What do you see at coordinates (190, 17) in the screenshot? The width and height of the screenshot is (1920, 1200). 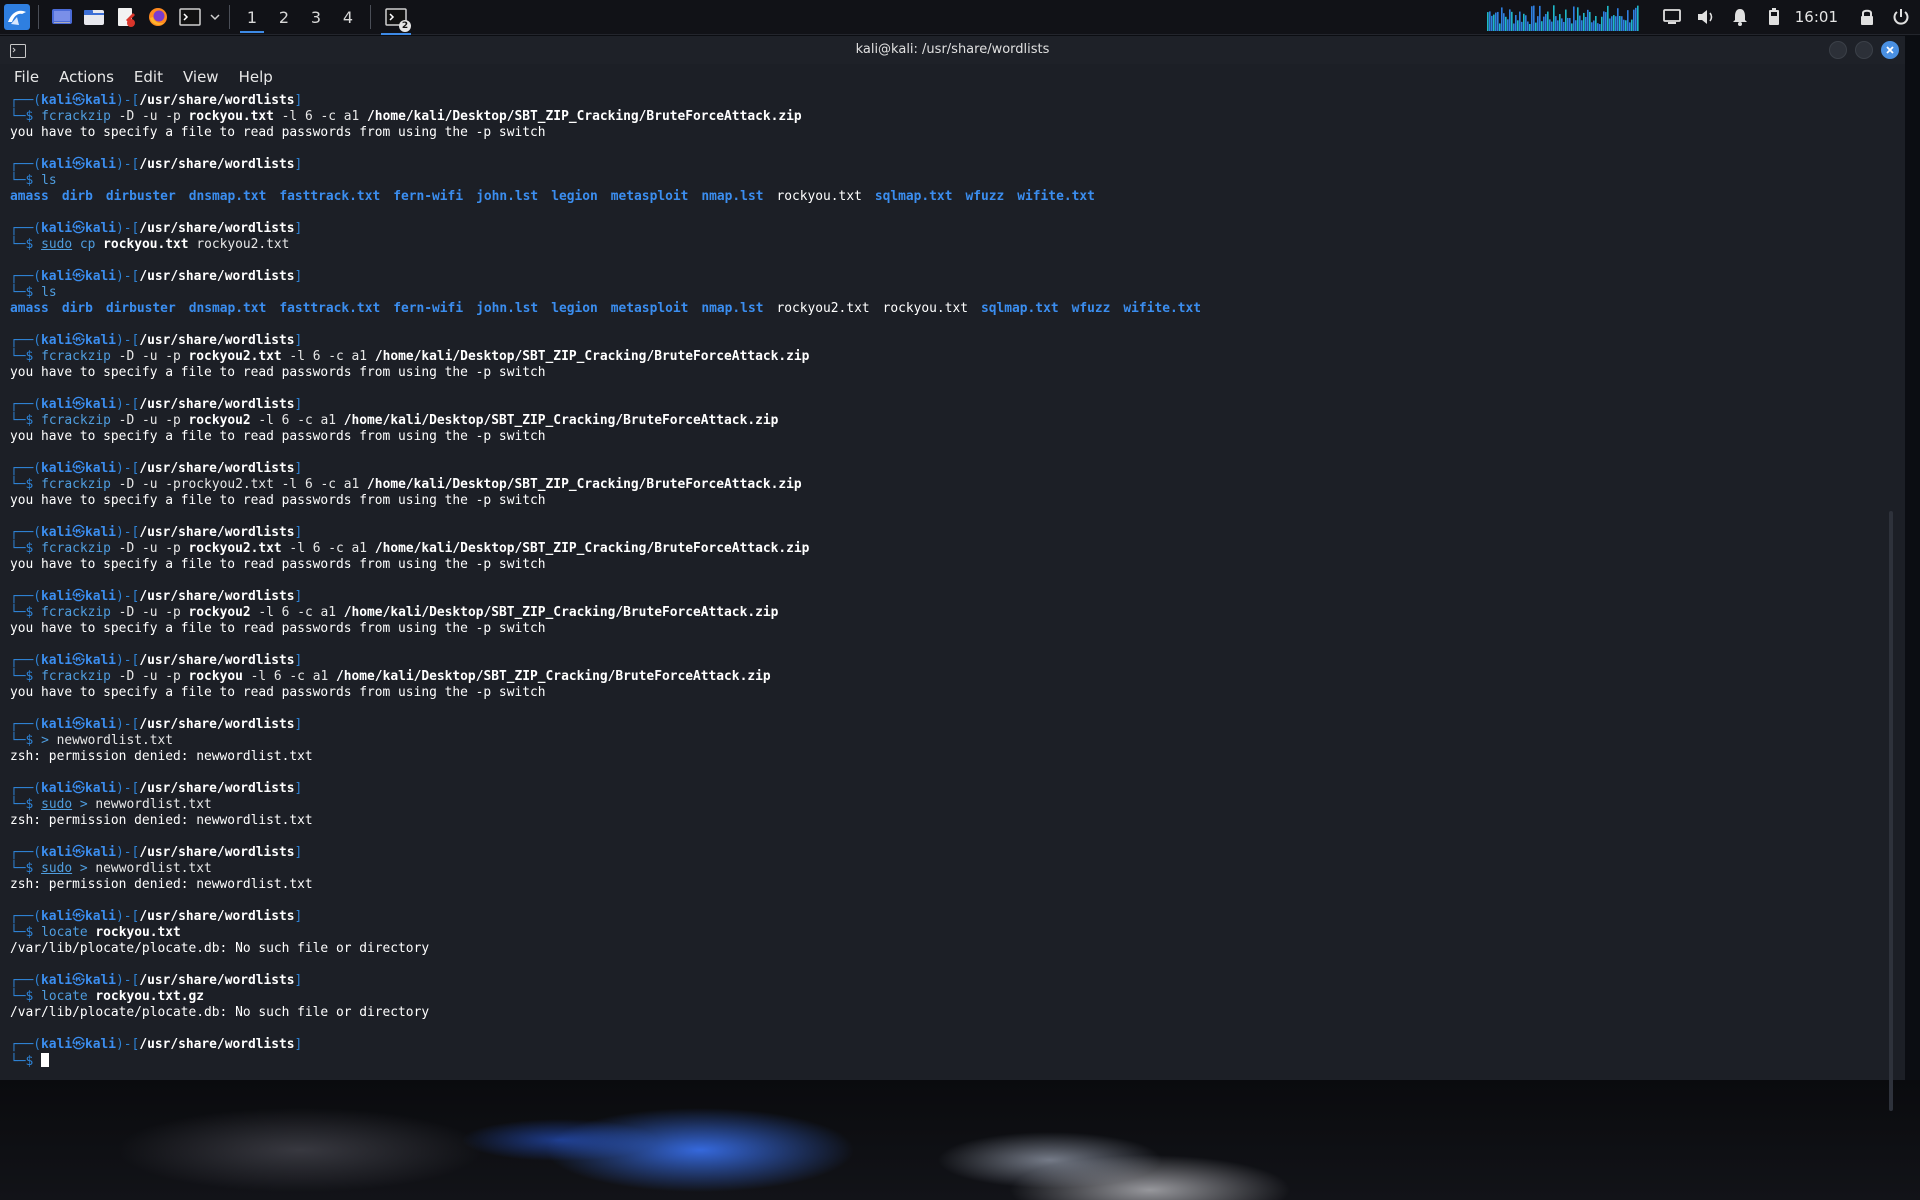 I see `terminal-launcher-icon` at bounding box center [190, 17].